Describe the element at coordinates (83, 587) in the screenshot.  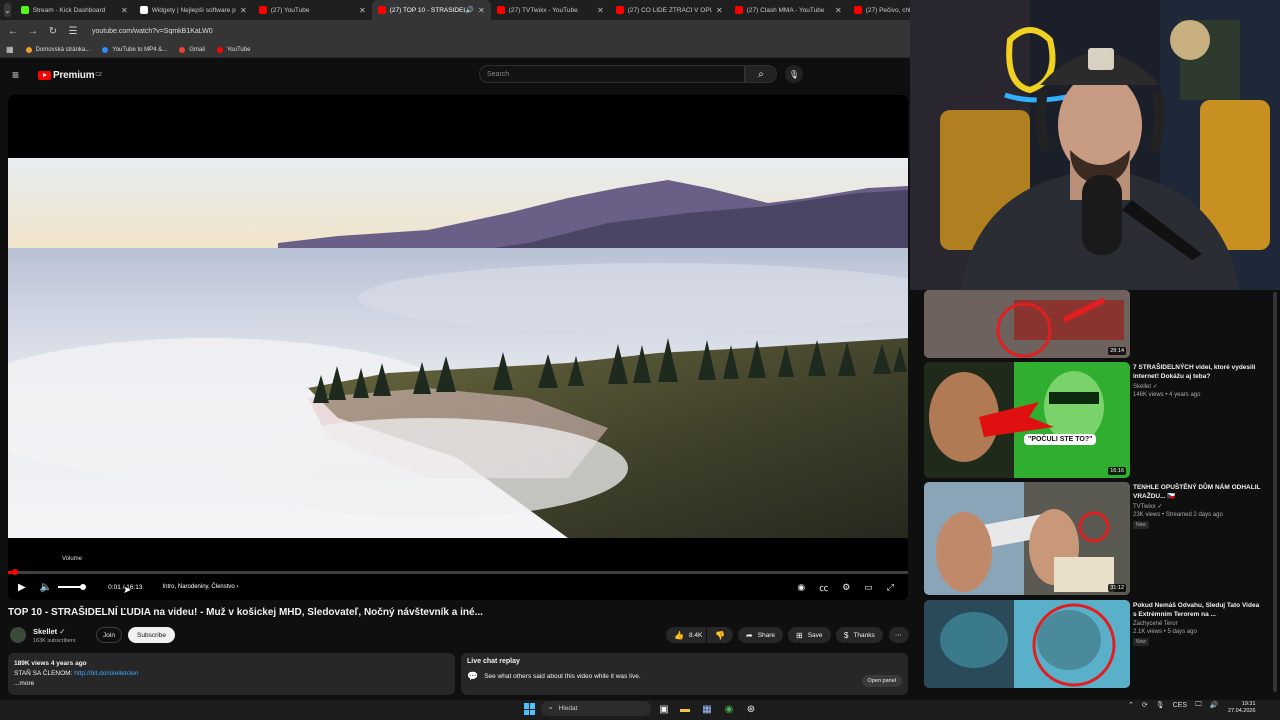
I see `volume-knob` at that location.